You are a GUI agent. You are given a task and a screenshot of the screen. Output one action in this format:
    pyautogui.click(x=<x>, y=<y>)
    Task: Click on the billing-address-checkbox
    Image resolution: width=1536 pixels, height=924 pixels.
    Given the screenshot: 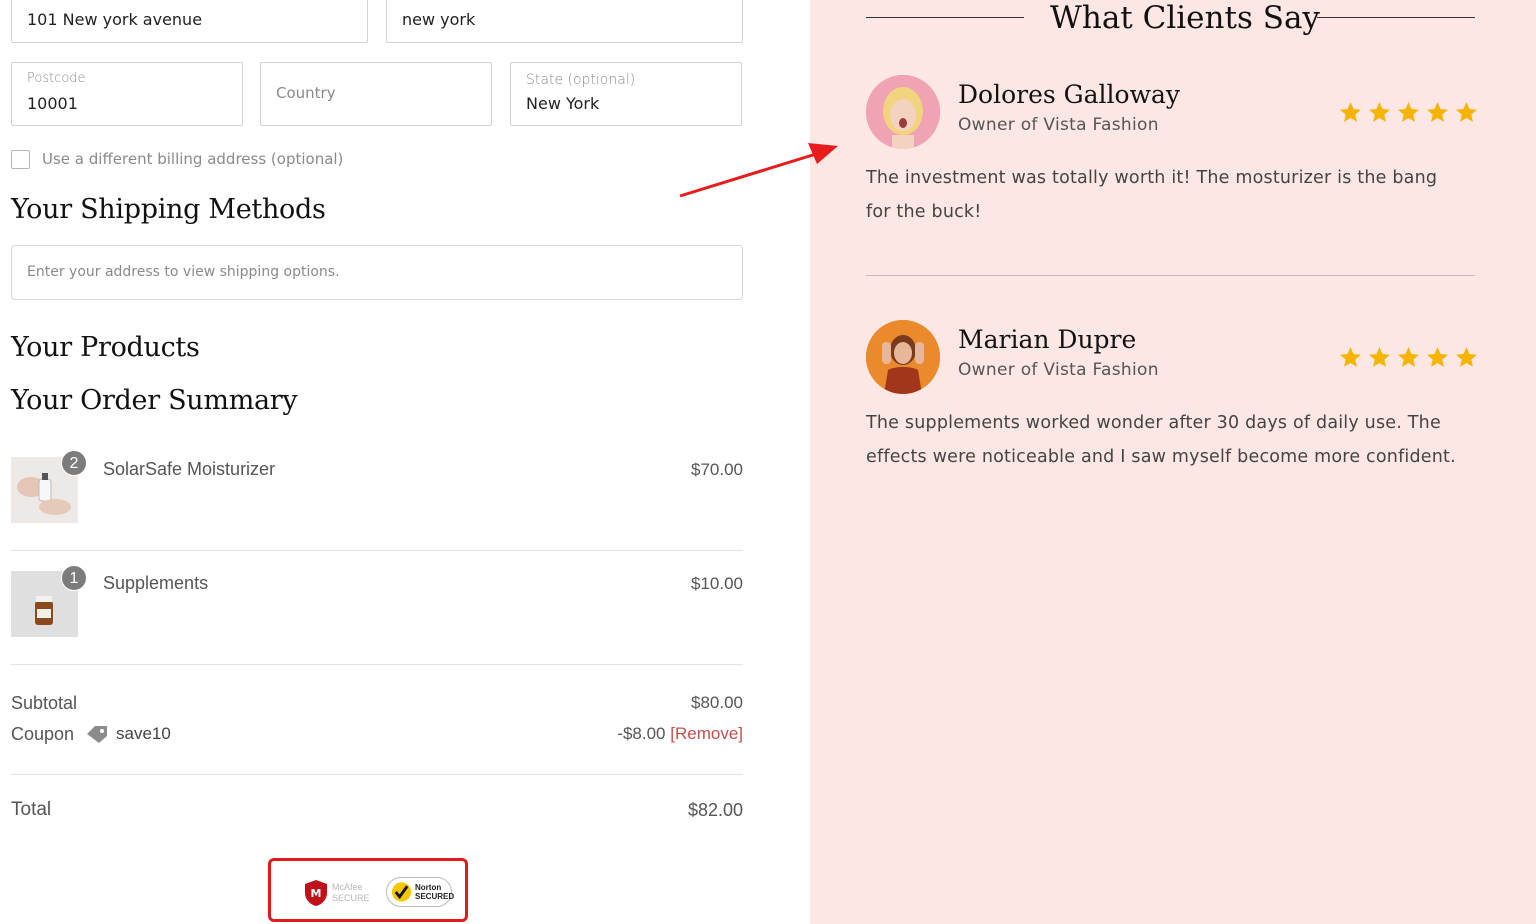 What is the action you would take?
    pyautogui.click(x=20, y=159)
    